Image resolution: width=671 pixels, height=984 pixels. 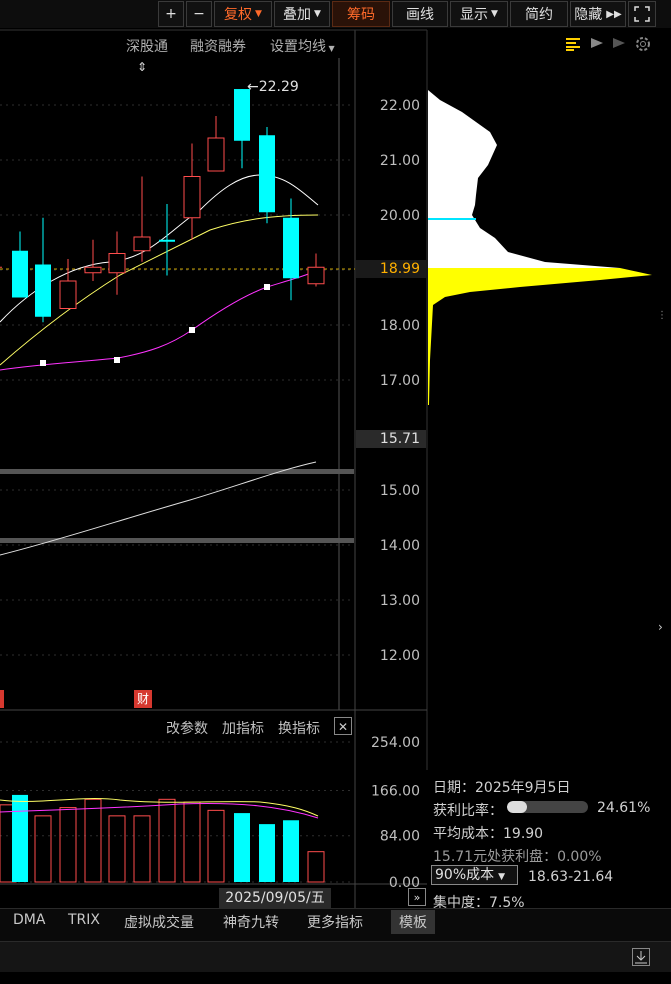 What do you see at coordinates (2, 699) in the screenshot?
I see `cai-badge-edge` at bounding box center [2, 699].